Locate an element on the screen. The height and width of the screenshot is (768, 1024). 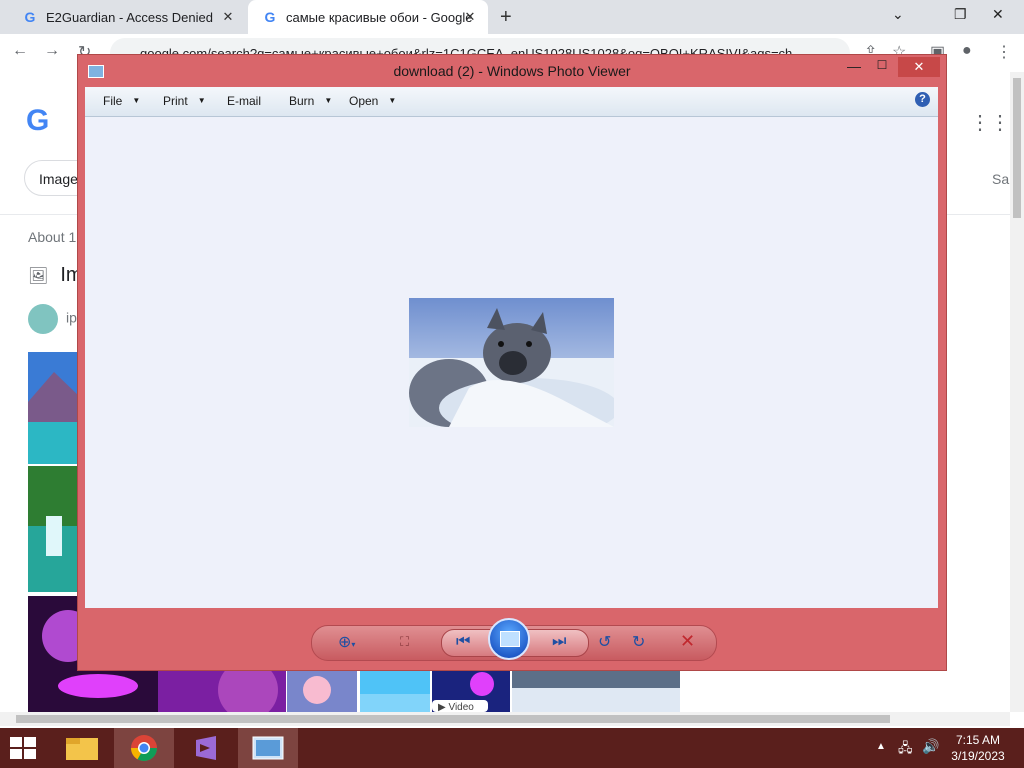
tab-search-button: ⌄ is located at coordinates (898, 14).